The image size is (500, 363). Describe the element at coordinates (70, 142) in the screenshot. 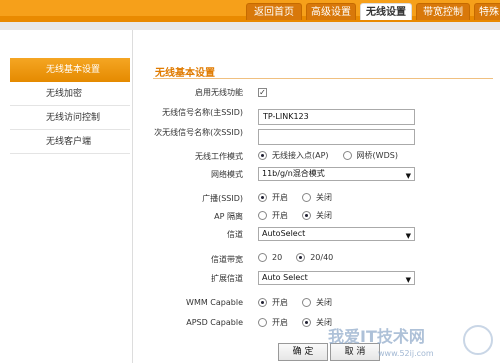

I see `sidebar-item-clients: 无线客户端` at that location.